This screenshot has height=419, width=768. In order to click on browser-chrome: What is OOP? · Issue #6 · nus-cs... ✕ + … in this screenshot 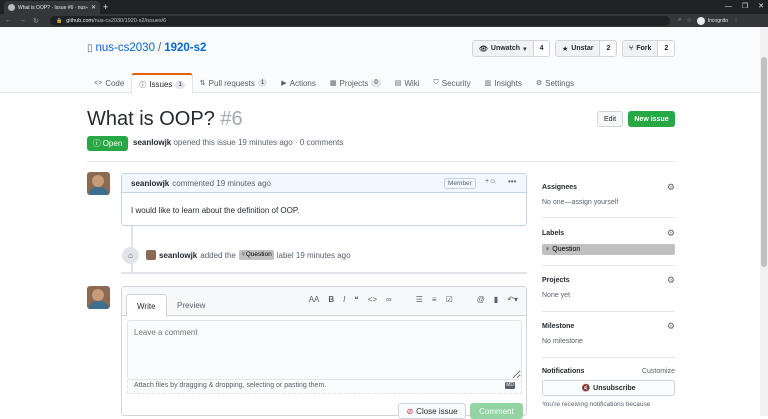, I will do `click(384, 13)`.